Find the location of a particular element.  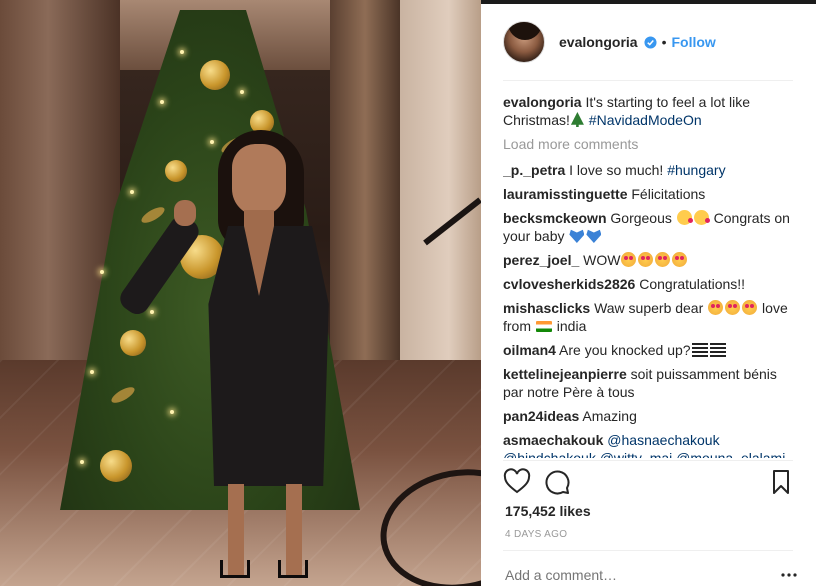

comment-username: oilman4 is located at coordinates (529, 350).